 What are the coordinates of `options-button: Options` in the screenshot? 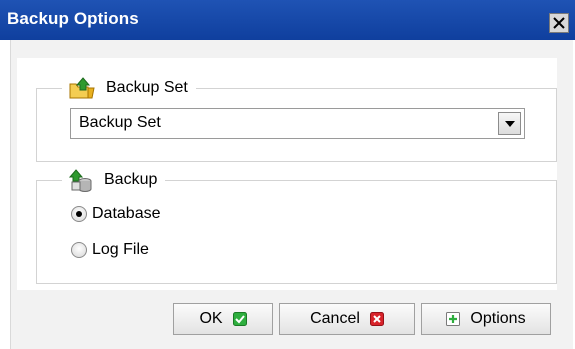 It's located at (486, 319).